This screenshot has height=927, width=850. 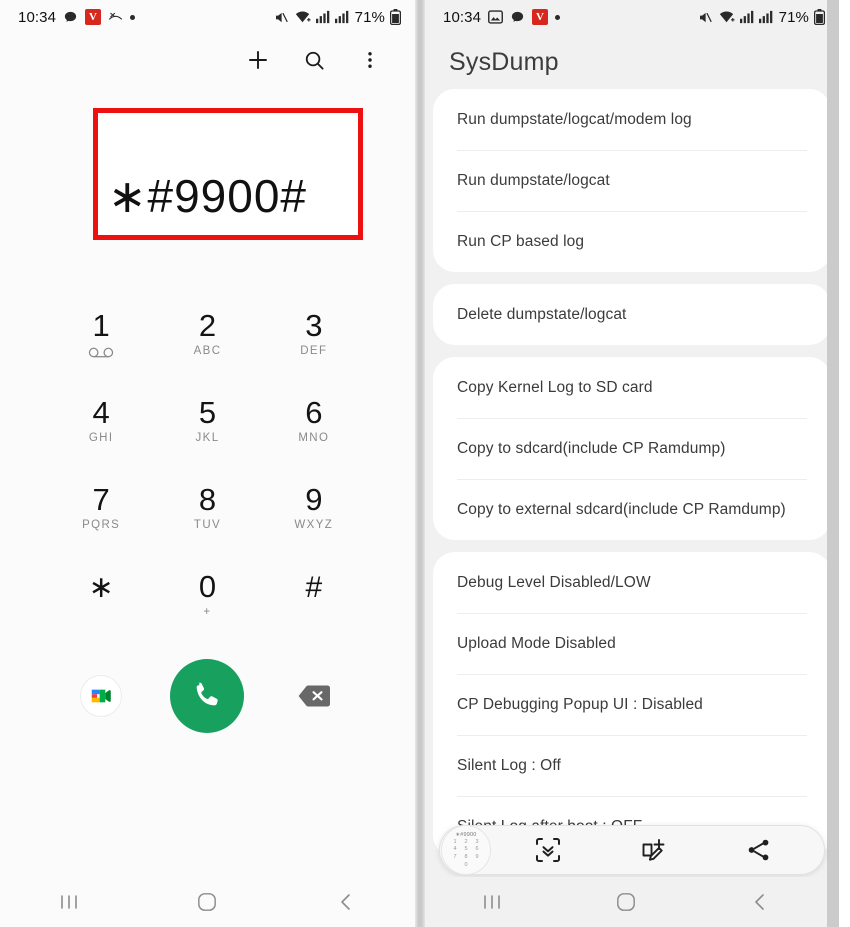 I want to click on dot-icon, so click(x=558, y=17).